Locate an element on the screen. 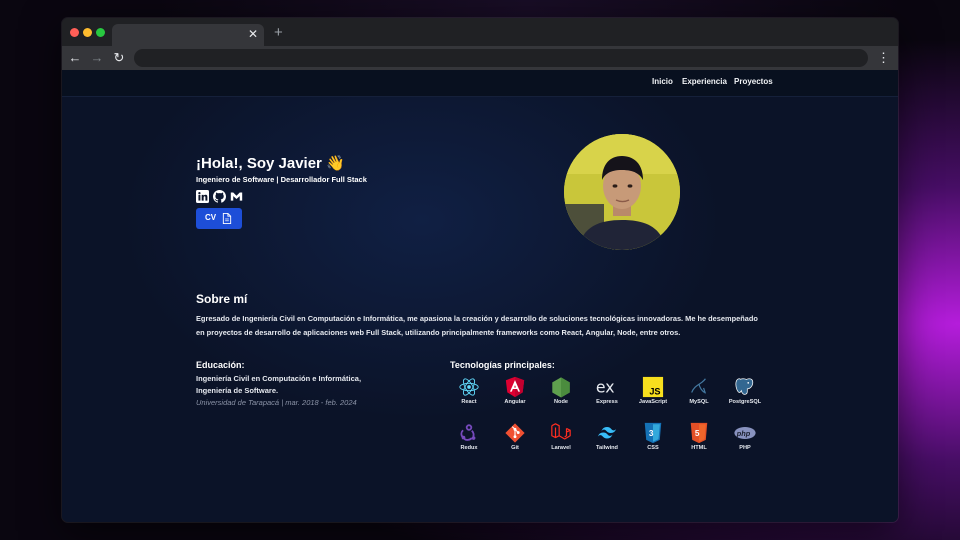 The height and width of the screenshot is (540, 960). site-navbar: Inicio Experiencia Proyectos is located at coordinates (480, 83).